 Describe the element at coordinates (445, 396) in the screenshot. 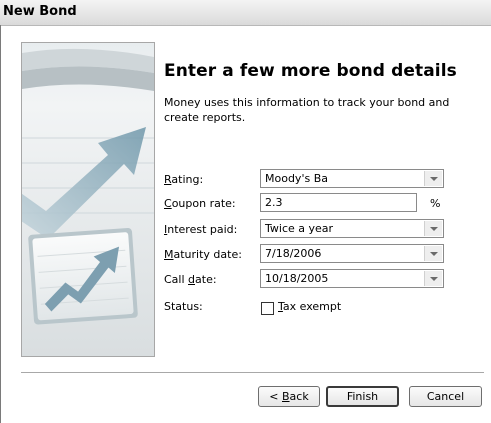

I see `cancel-button: Cancel` at that location.